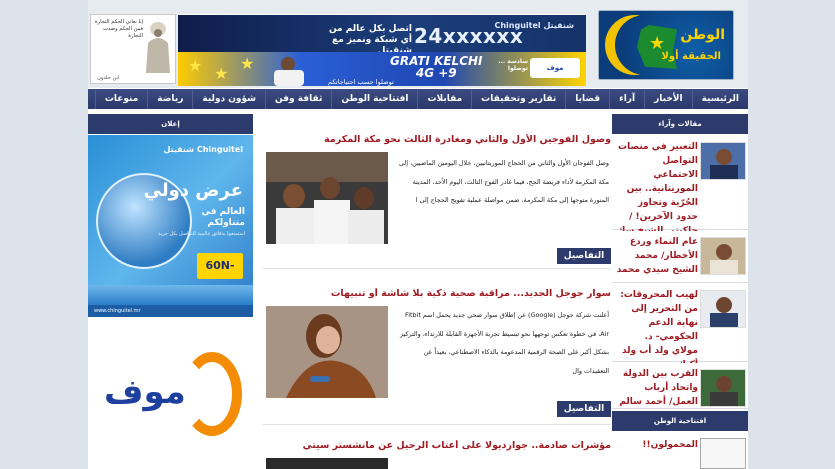 The height and width of the screenshot is (469, 835). What do you see at coordinates (193, 190) in the screenshot?
I see `ad-title: عرض دولي` at bounding box center [193, 190].